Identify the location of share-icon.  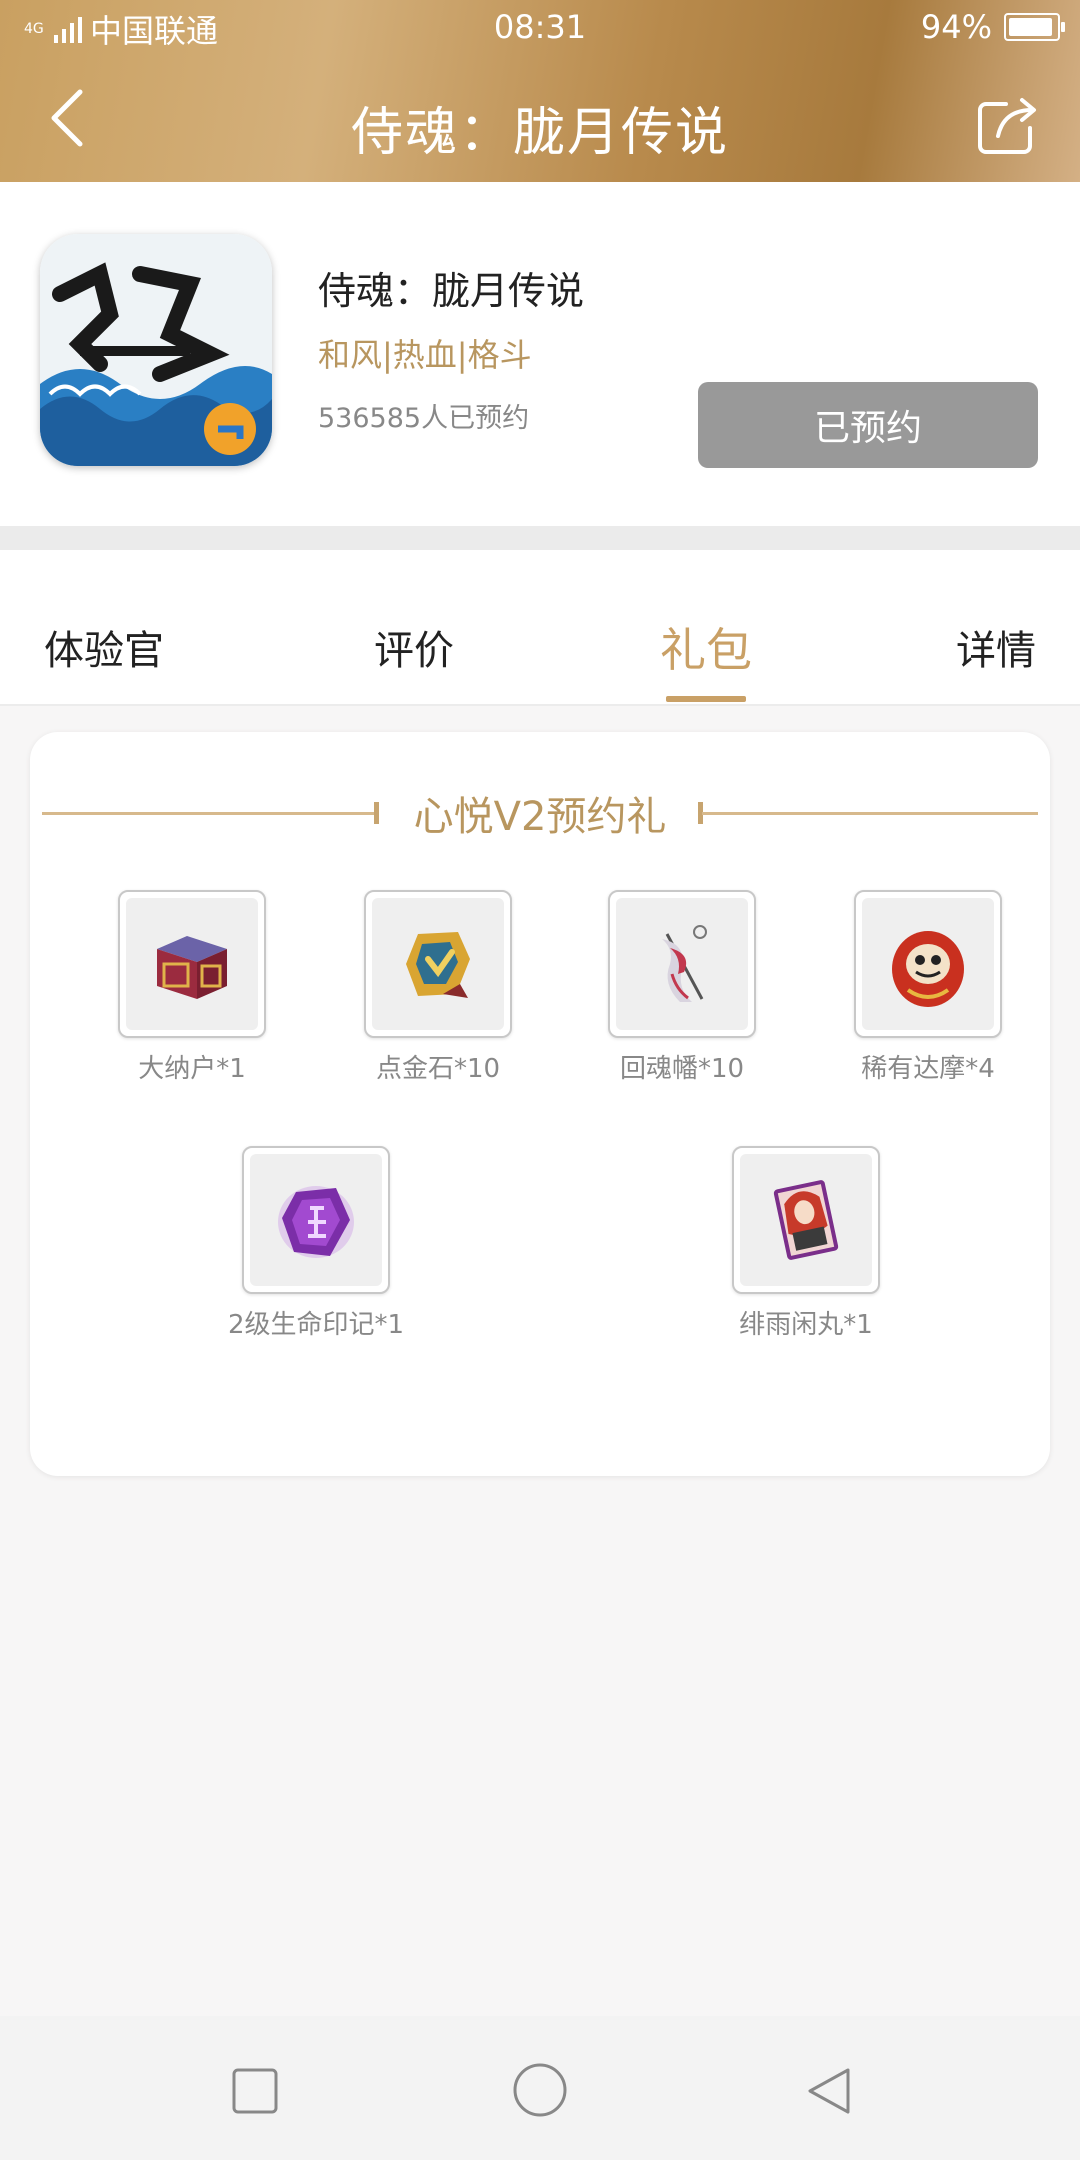
(1007, 126).